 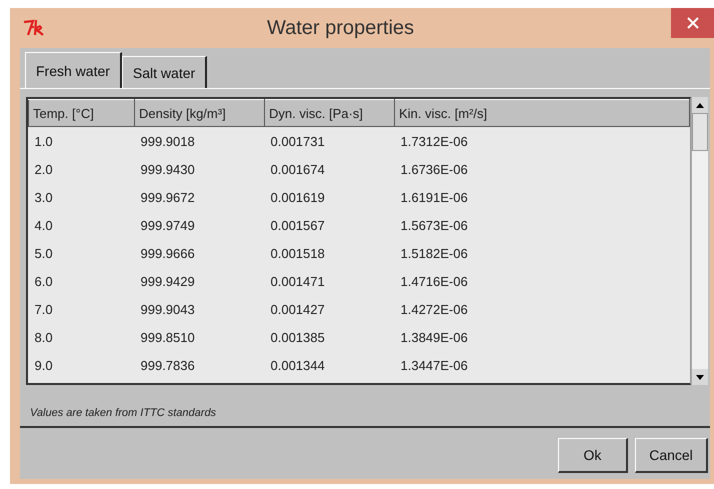 What do you see at coordinates (199, 140) in the screenshot?
I see `table-cell: 999.9018` at bounding box center [199, 140].